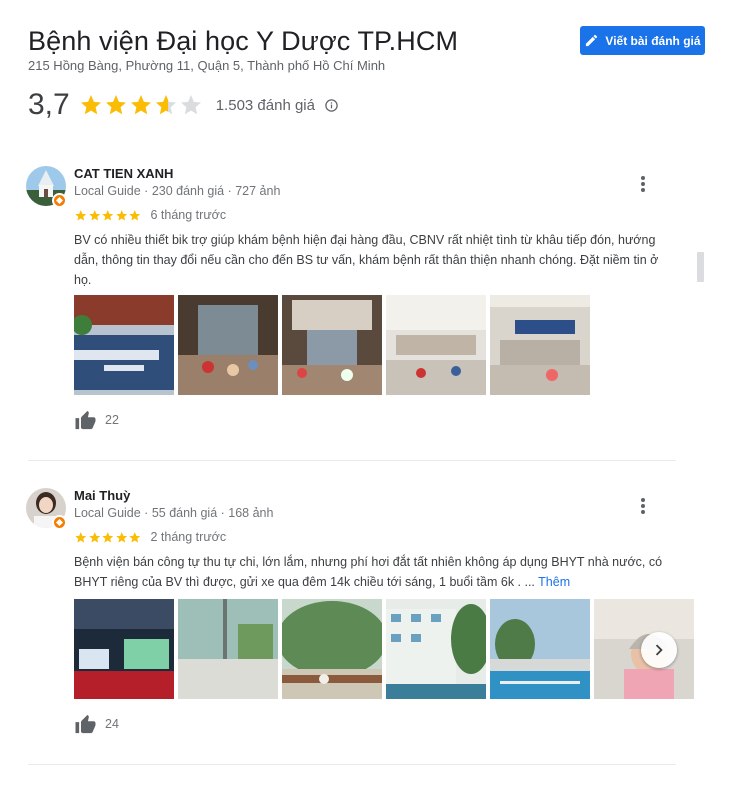 The width and height of the screenshot is (738, 793). What do you see at coordinates (653, 40) in the screenshot?
I see `write-review-label: Viết bài đánh giá` at bounding box center [653, 40].